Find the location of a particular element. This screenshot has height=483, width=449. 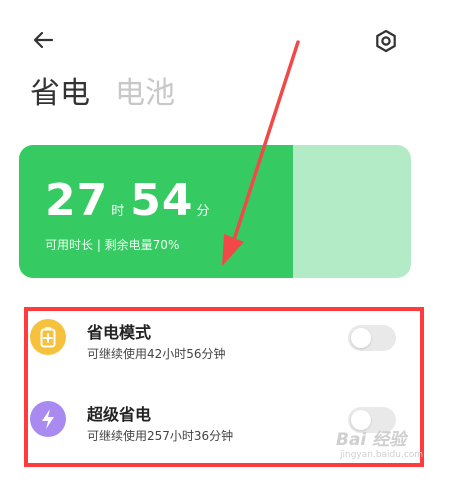

watermark-url: jingyan.baidu.com is located at coordinates (382, 455).